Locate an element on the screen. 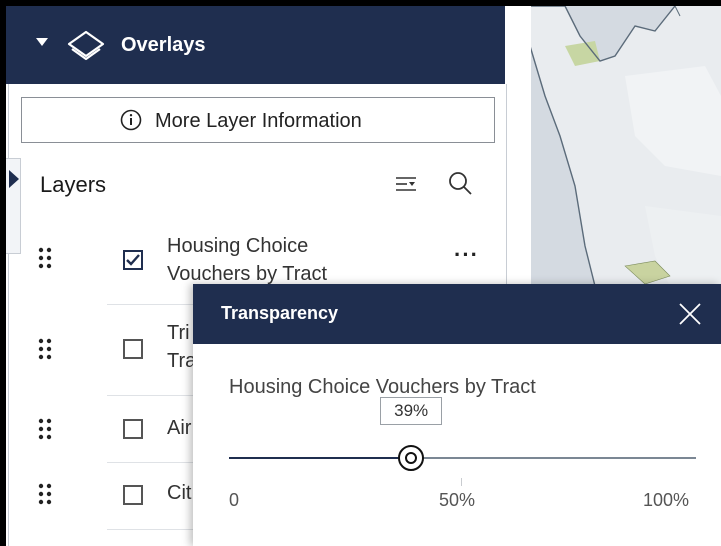 Image resolution: width=721 pixels, height=546 pixels. layer-label-line1: Housing Choice is located at coordinates (238, 246).